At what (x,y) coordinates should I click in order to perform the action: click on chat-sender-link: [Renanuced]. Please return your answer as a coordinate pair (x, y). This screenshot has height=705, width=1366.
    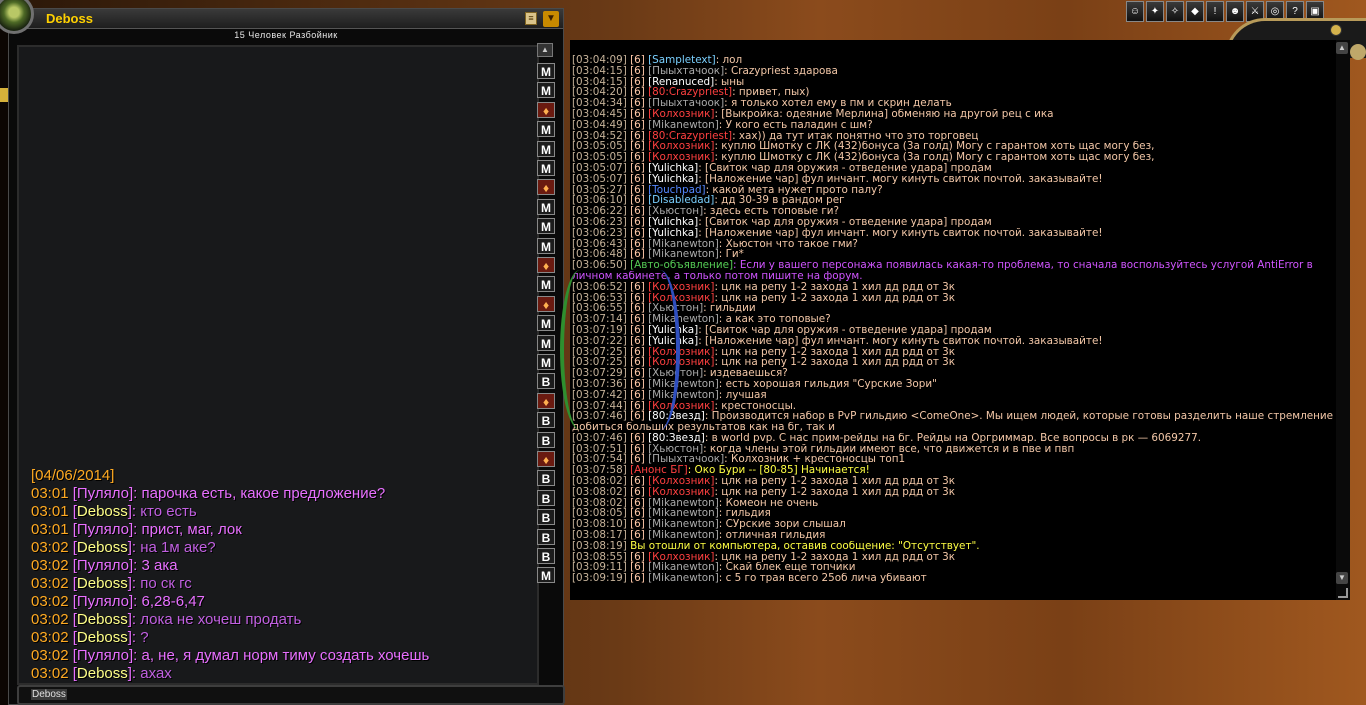
    Looking at the image, I should click on (681, 82).